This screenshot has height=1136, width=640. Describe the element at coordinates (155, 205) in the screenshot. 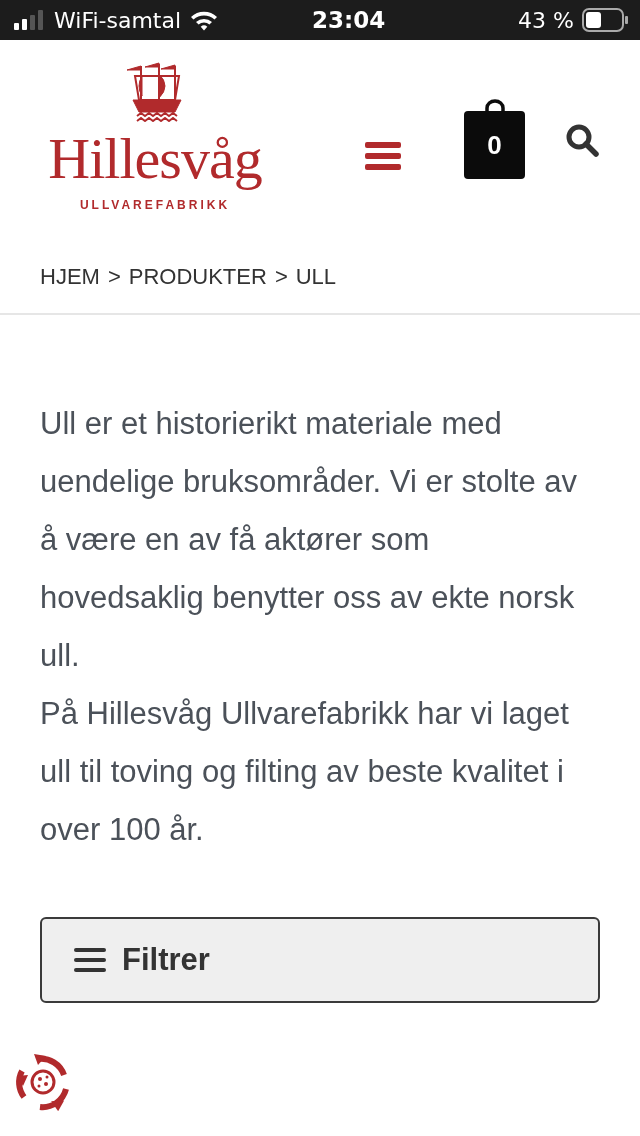

I see `logo-subtitle: ULLVAREFABRIKK` at that location.